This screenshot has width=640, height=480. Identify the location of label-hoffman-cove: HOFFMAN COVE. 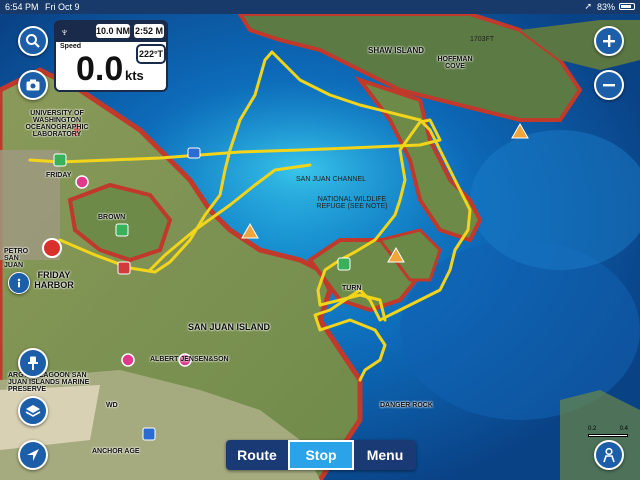
(455, 63).